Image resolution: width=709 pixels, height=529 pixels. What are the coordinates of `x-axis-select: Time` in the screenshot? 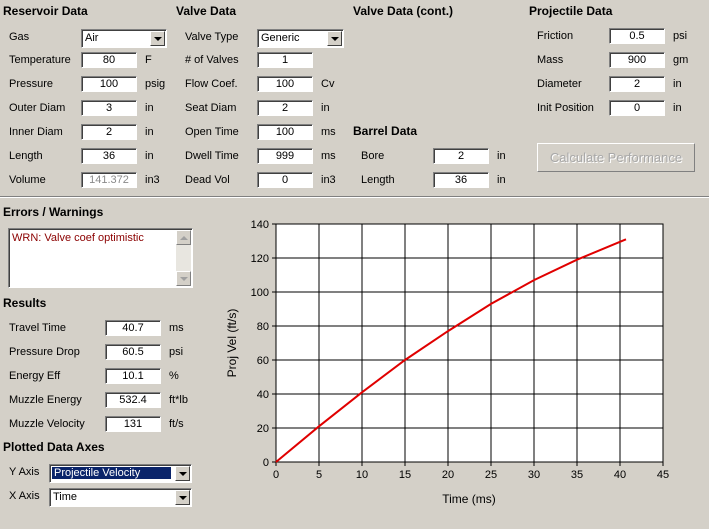 It's located at (120, 497).